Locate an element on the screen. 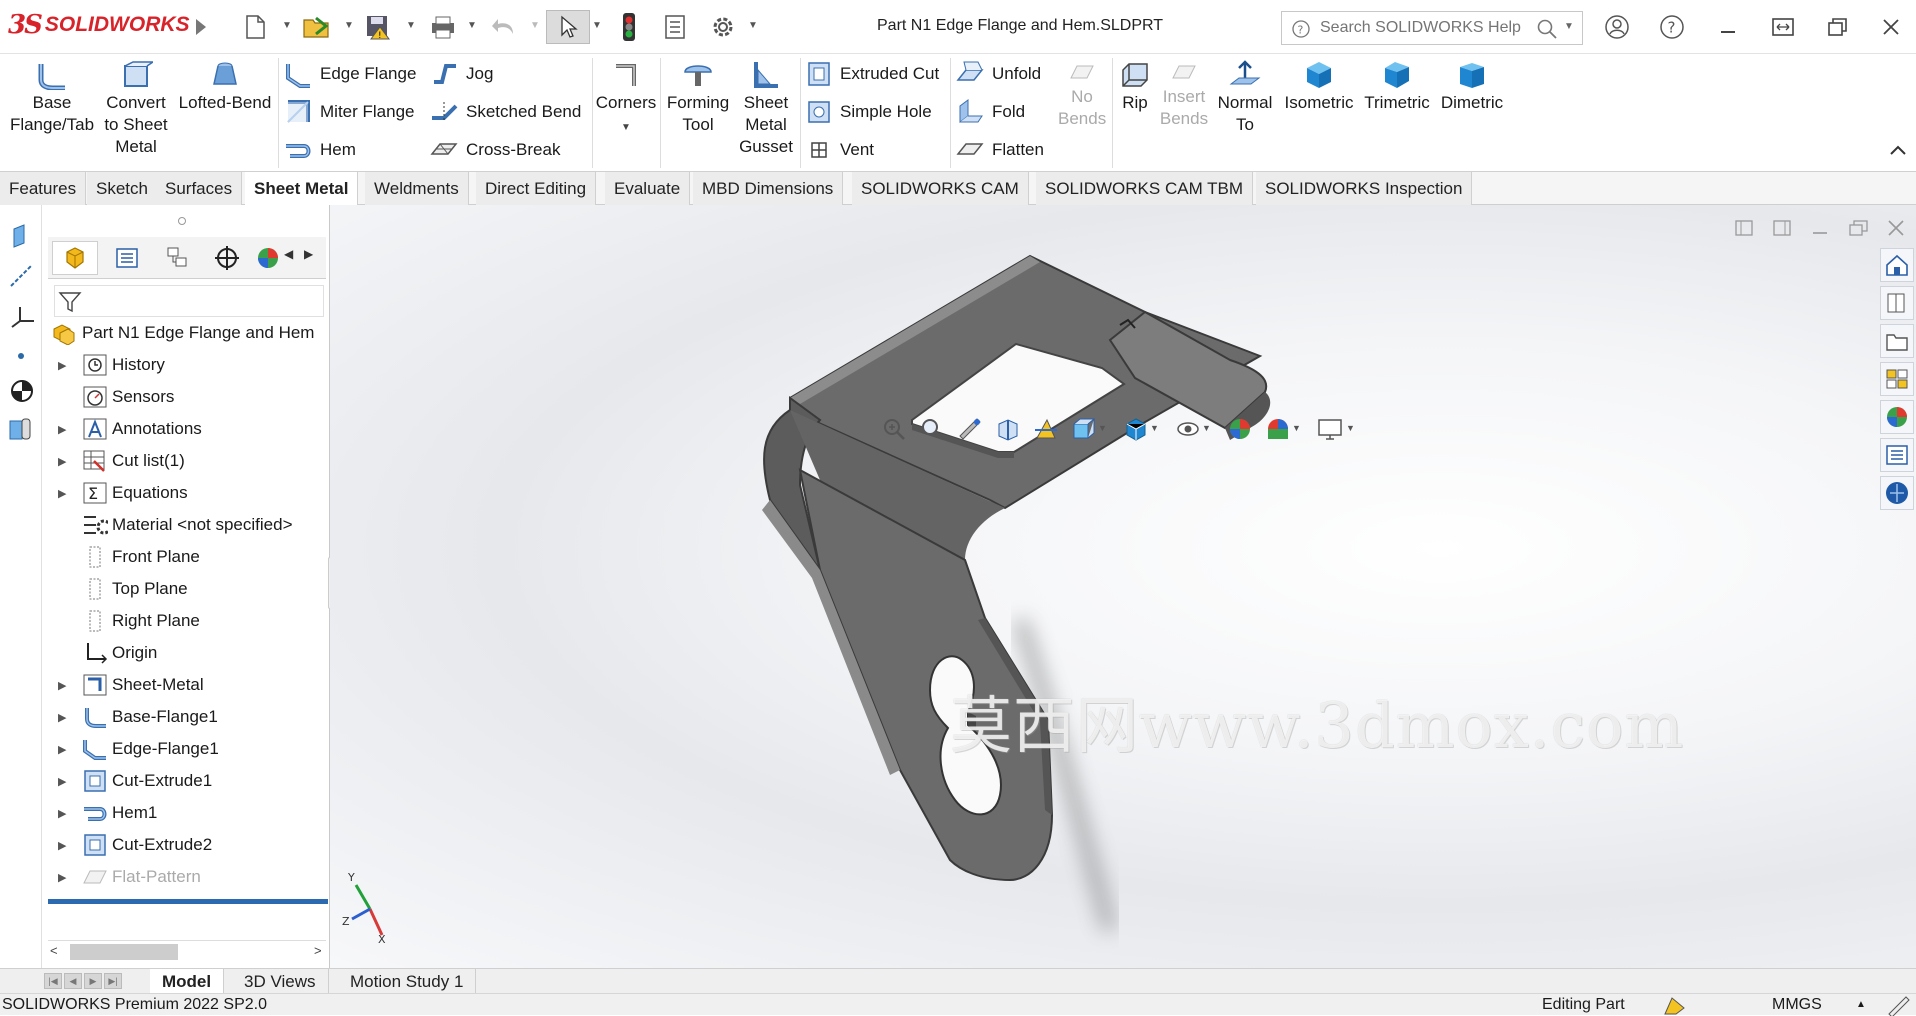 The image size is (1916, 1016). view-settings-icon is located at coordinates (1330, 429).